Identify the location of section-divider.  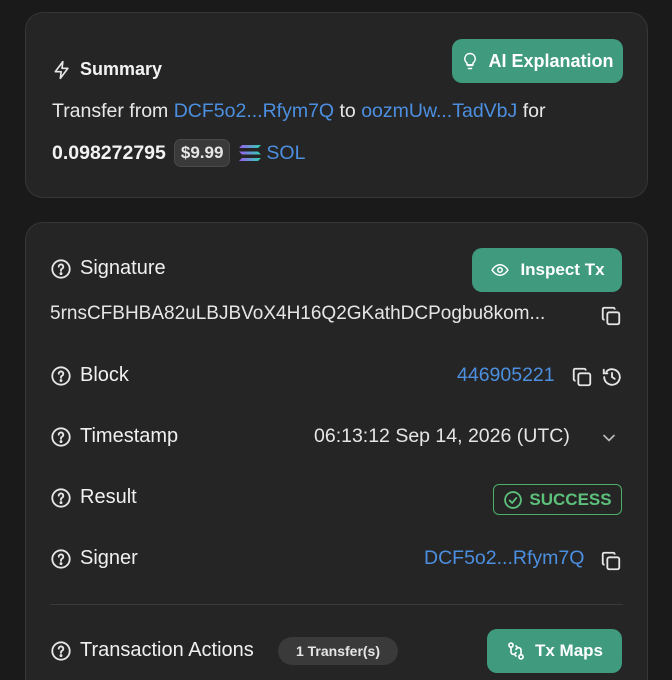
(336, 604).